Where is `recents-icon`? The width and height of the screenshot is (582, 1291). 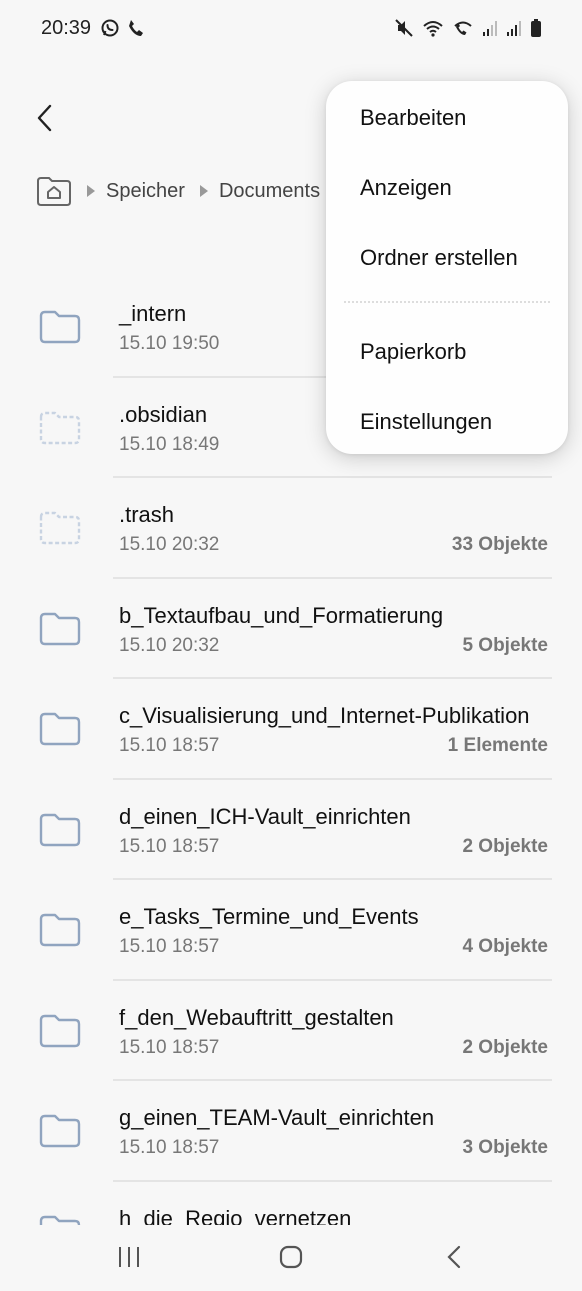
recents-icon is located at coordinates (129, 1257).